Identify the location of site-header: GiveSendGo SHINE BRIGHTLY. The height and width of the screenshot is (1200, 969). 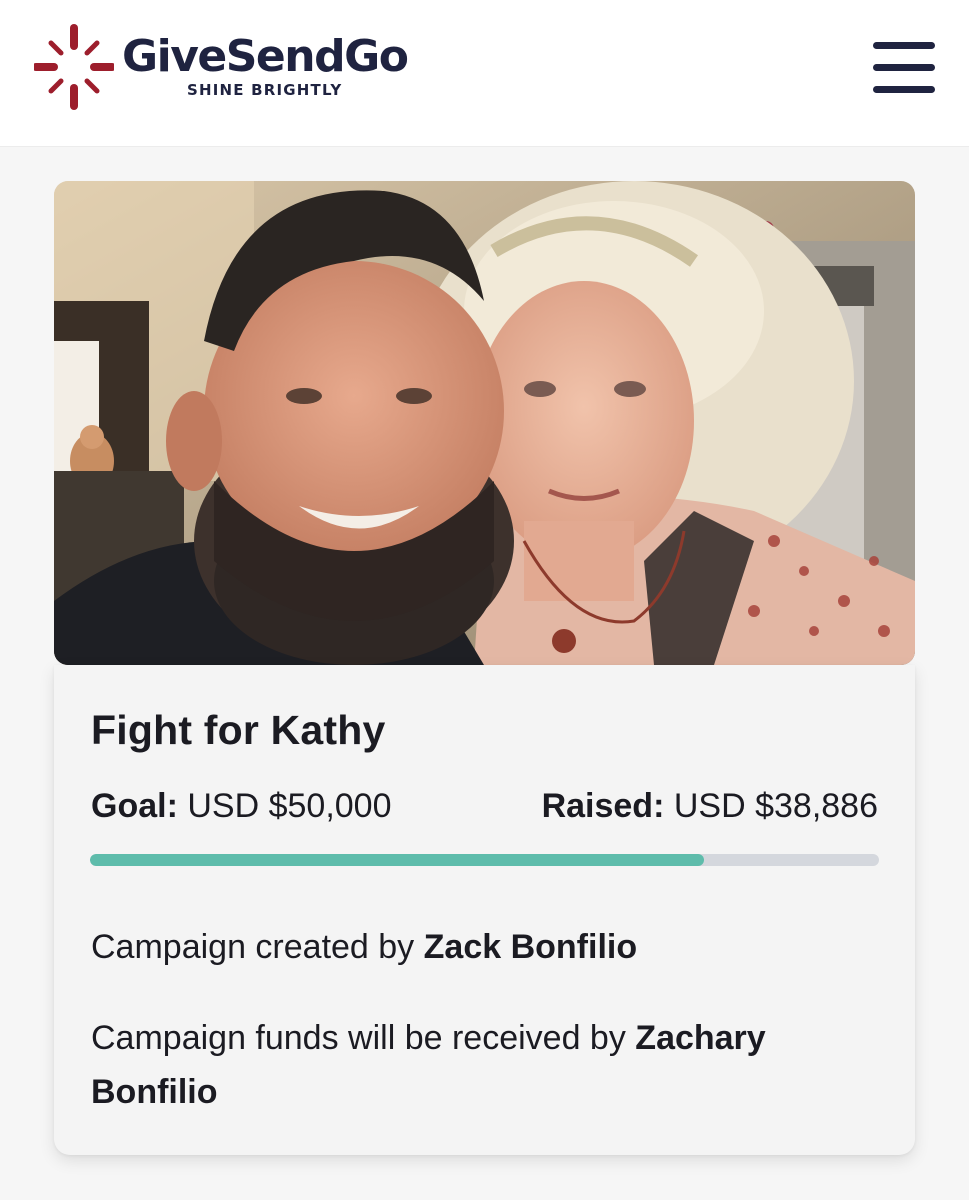
(484, 73).